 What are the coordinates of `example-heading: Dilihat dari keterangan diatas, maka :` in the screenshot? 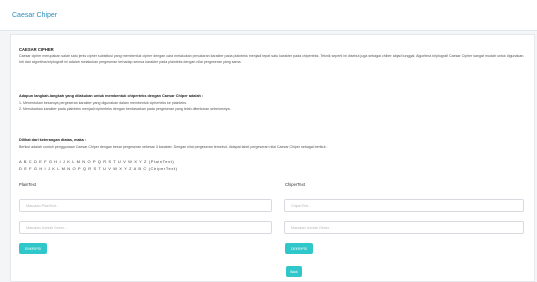 It's located at (53, 140).